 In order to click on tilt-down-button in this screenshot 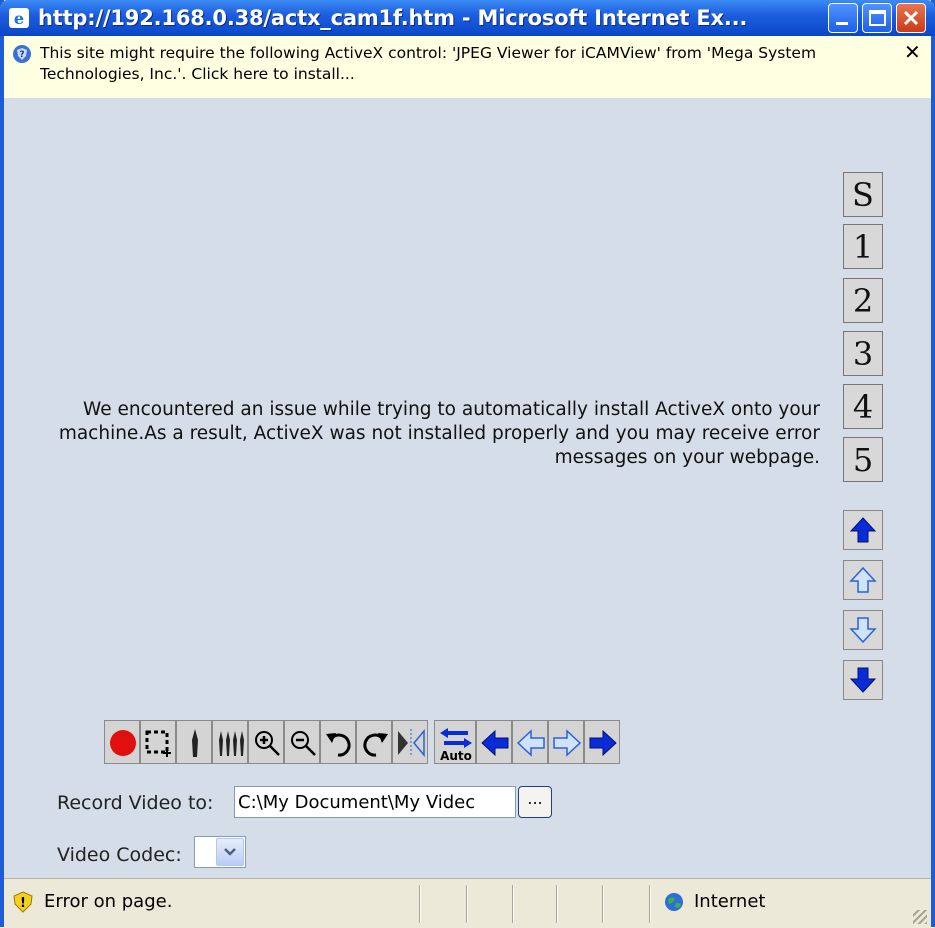, I will do `click(863, 630)`.